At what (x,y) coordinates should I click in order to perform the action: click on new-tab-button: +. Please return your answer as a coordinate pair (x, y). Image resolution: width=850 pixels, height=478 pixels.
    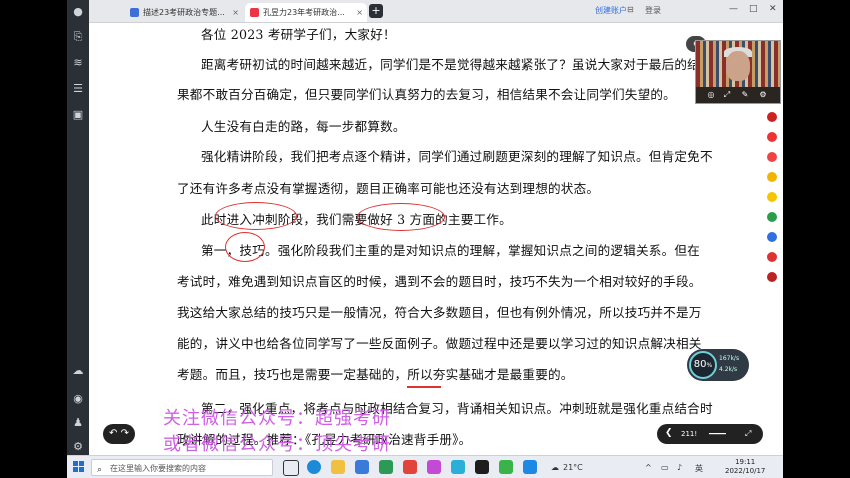
    Looking at the image, I should click on (376, 11).